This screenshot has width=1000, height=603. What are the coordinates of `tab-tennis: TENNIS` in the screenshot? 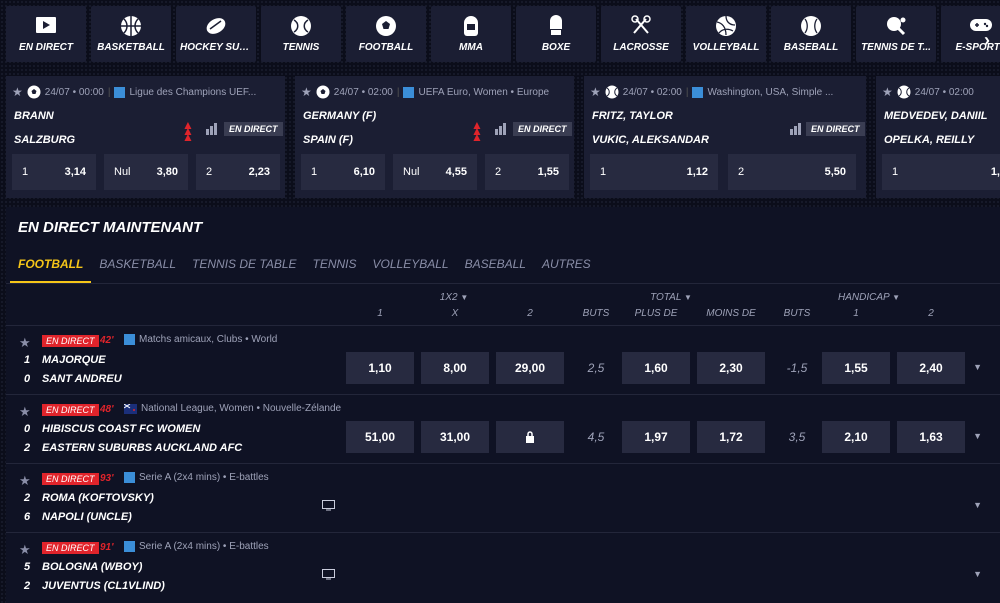 It's located at (335, 270).